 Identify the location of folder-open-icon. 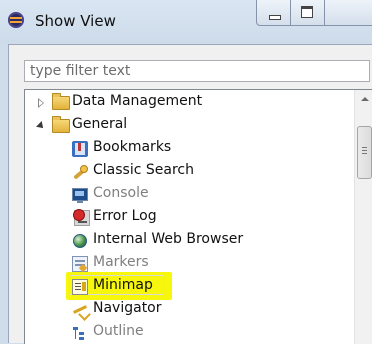
(61, 124).